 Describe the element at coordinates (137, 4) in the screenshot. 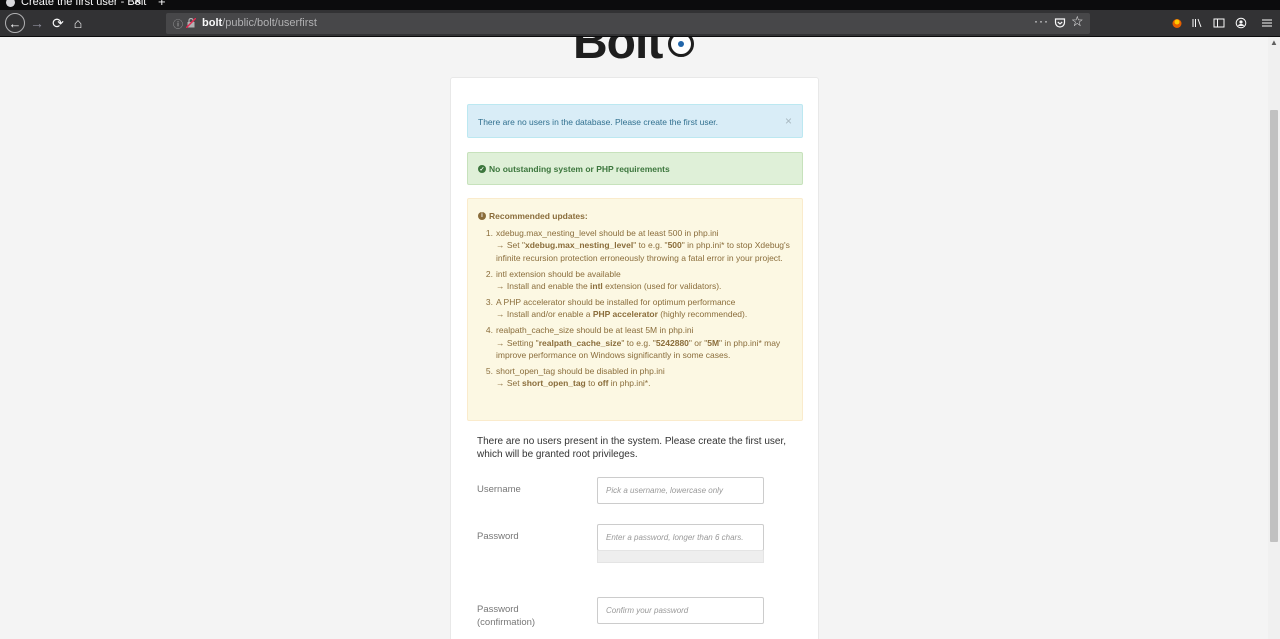

I see `tab-close-icon: ✕` at that location.